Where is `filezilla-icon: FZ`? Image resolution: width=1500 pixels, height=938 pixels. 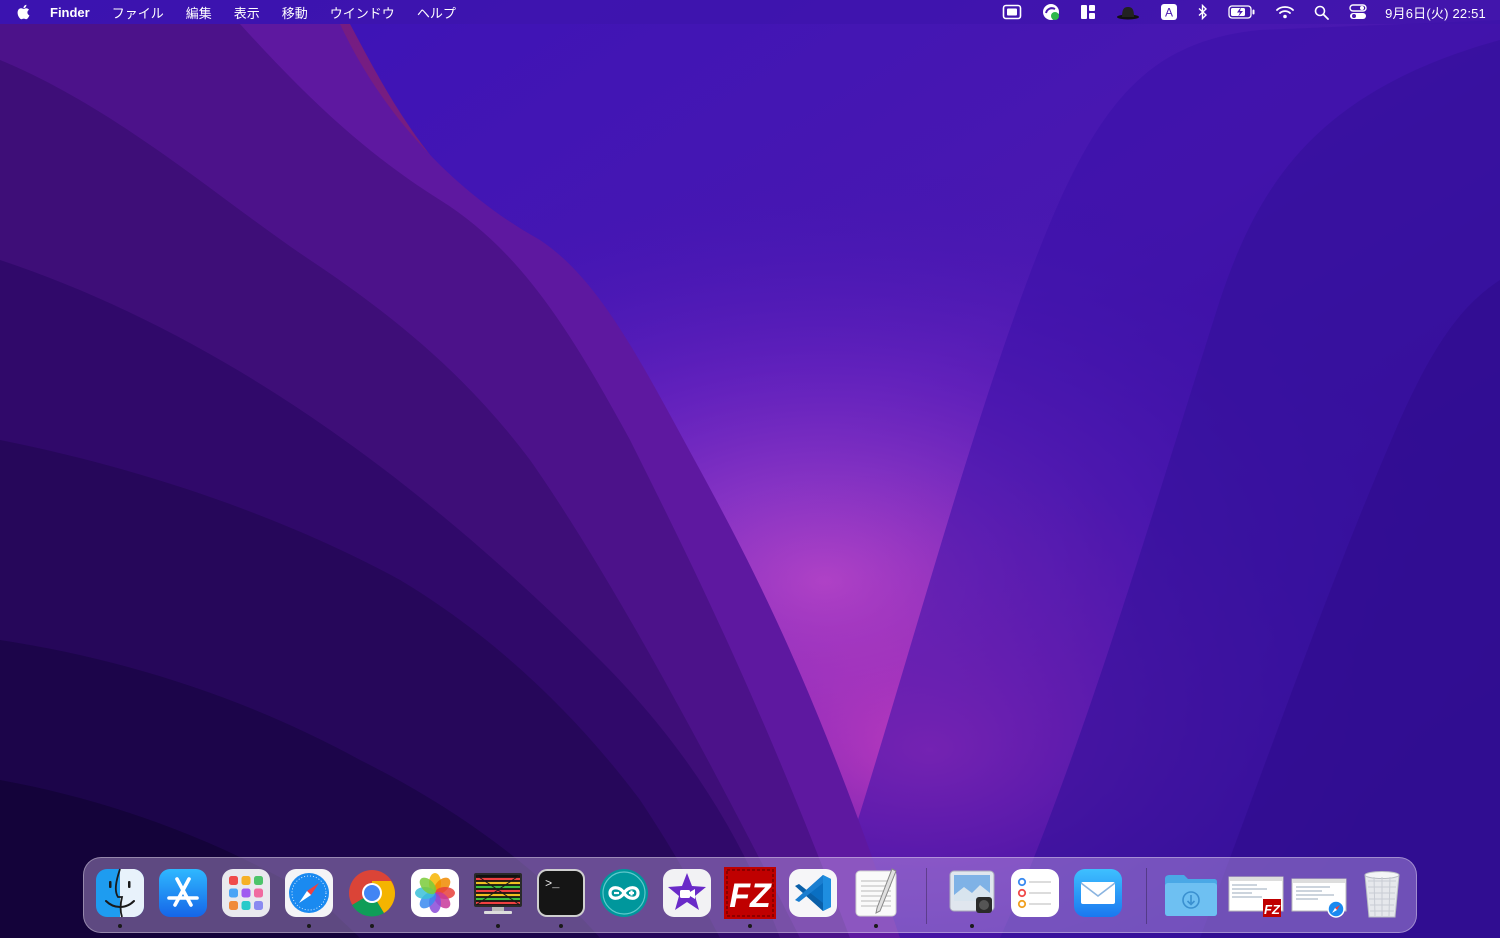
filezilla-icon: FZ is located at coordinates (750, 897).